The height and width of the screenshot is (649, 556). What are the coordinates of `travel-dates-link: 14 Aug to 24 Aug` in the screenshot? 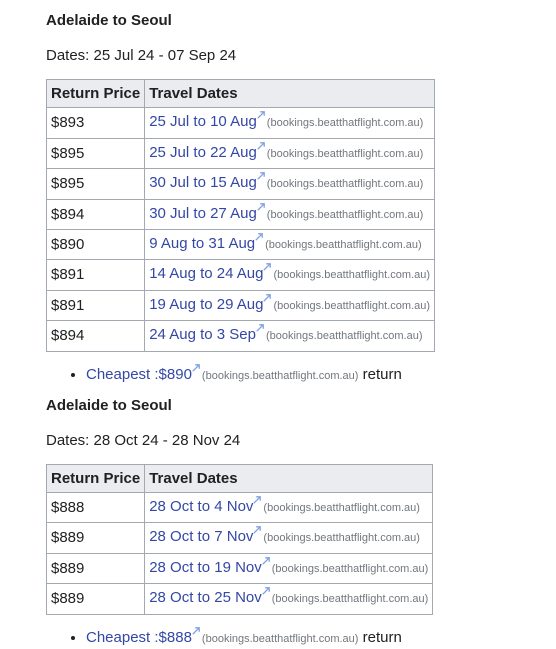 It's located at (206, 273).